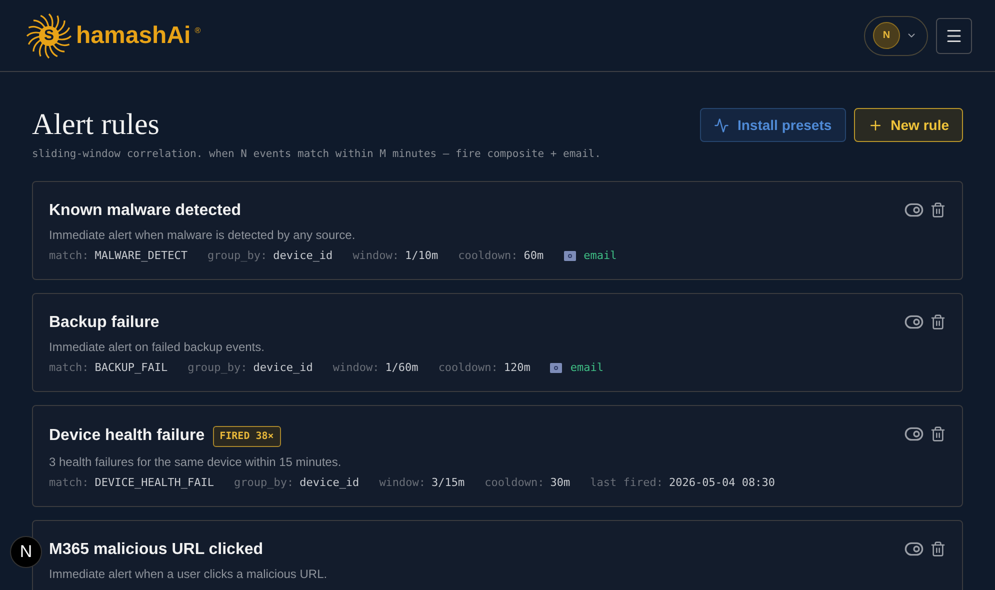 The height and width of the screenshot is (590, 995). What do you see at coordinates (145, 211) in the screenshot?
I see `rule-title: Known malware detected` at bounding box center [145, 211].